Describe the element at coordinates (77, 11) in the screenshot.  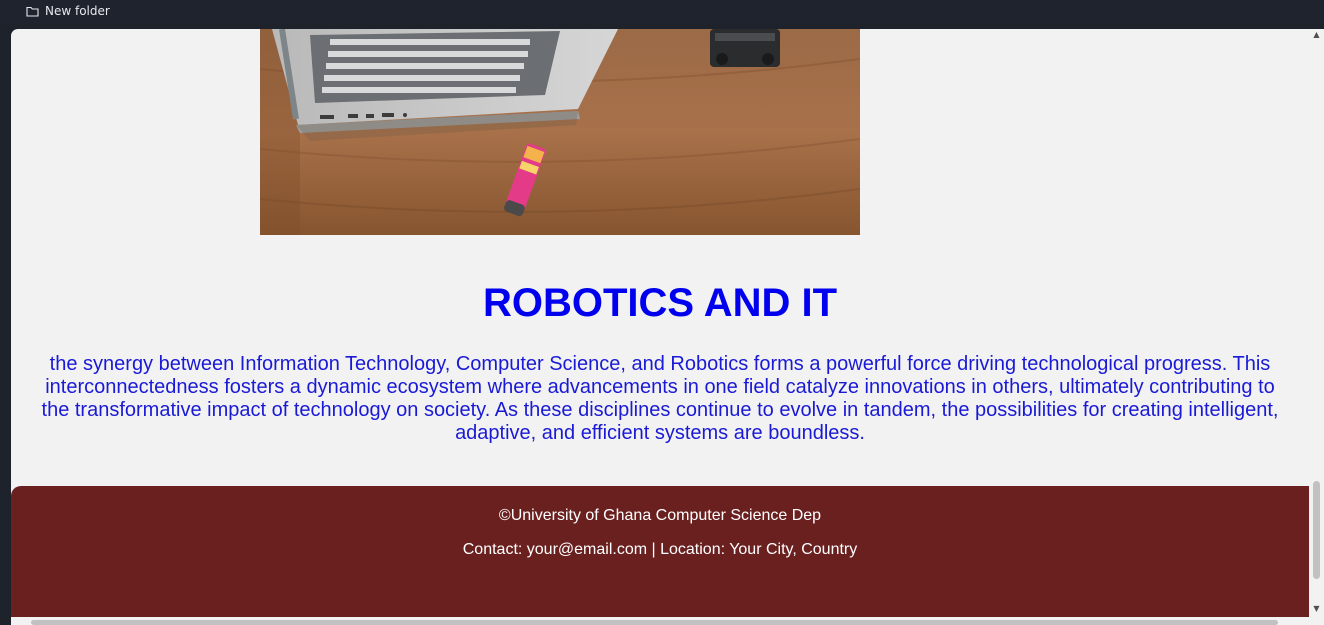
I see `bookmark-label: New folder` at that location.